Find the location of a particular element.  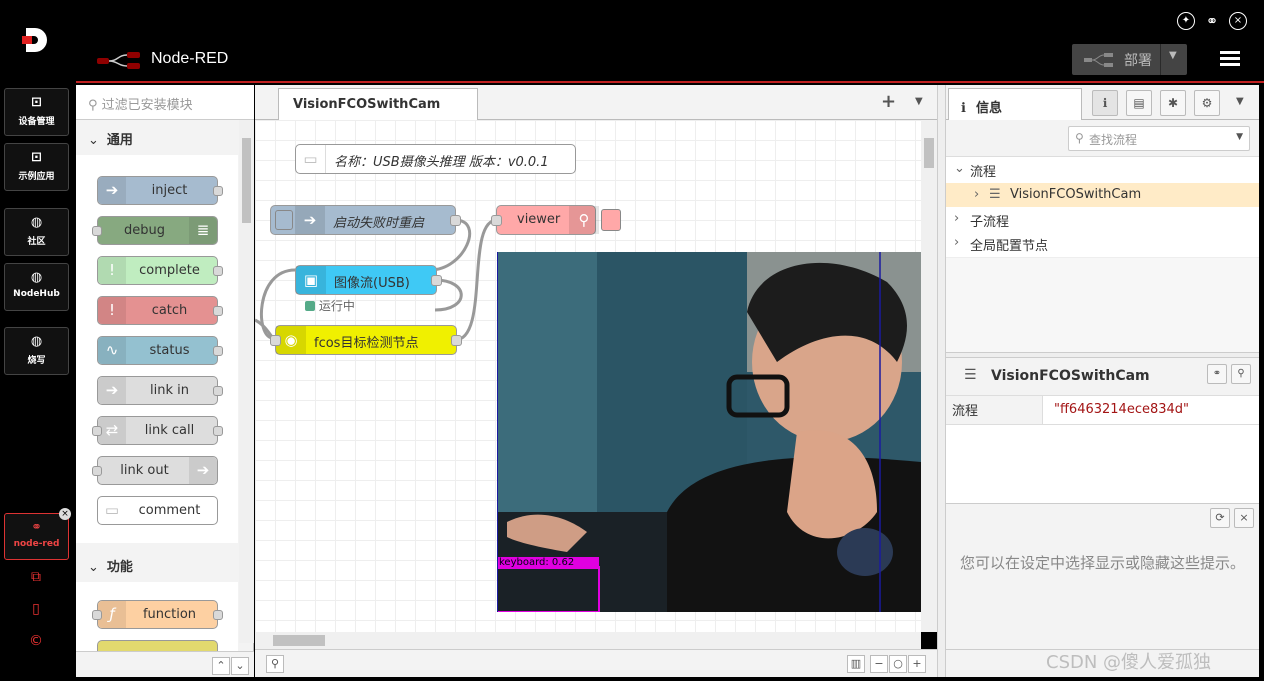

palette-search-input: ⚲ 过滤已安装模块 is located at coordinates (165, 102).